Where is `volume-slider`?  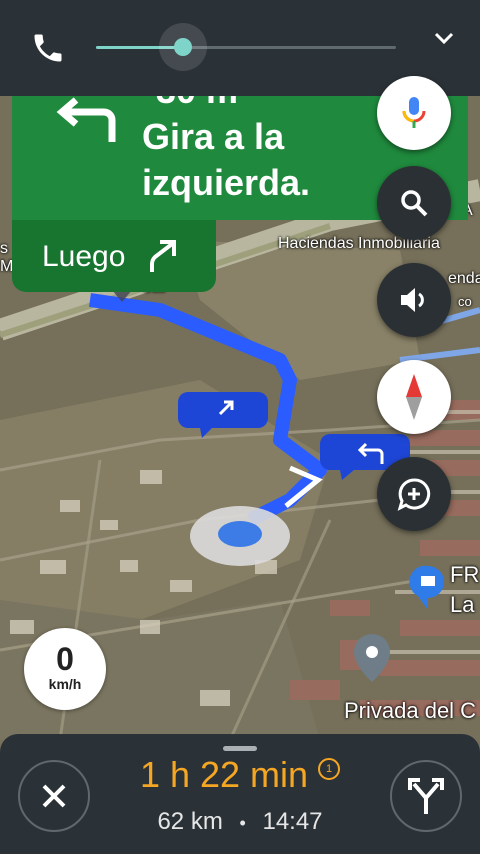
volume-slider is located at coordinates (246, 47).